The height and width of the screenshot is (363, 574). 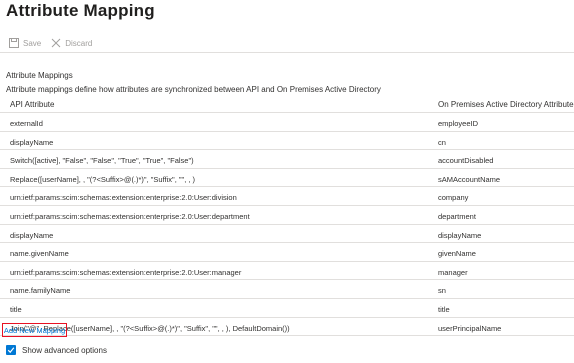 What do you see at coordinates (458, 123) in the screenshot?
I see `ad-attribute-cell: employeeID` at bounding box center [458, 123].